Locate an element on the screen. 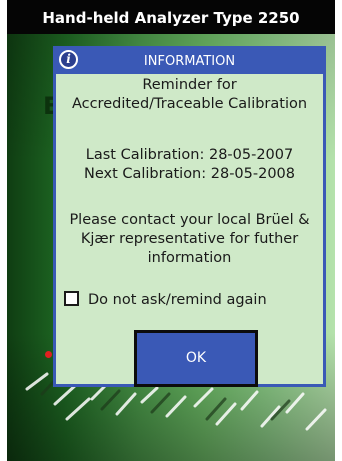 This screenshot has height=461, width=342. contact-line-1: Please contact your local Brüel & is located at coordinates (189, 220).